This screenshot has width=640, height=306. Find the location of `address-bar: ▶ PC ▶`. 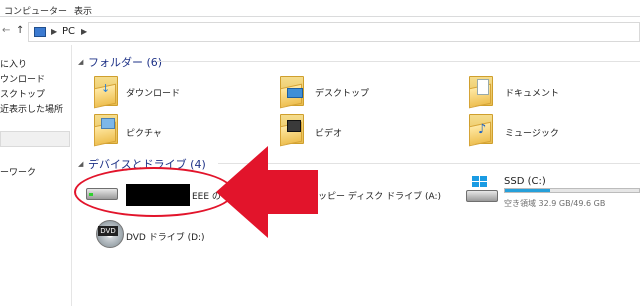

address-bar: ▶ PC ▶ is located at coordinates (334, 32).